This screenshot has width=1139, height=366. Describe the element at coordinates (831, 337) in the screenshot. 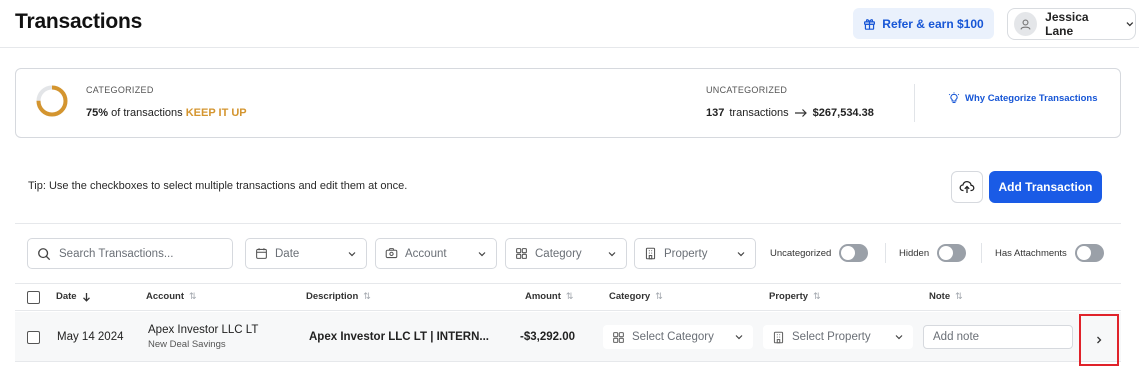

I see `property-select-placeholder: Select Property` at that location.